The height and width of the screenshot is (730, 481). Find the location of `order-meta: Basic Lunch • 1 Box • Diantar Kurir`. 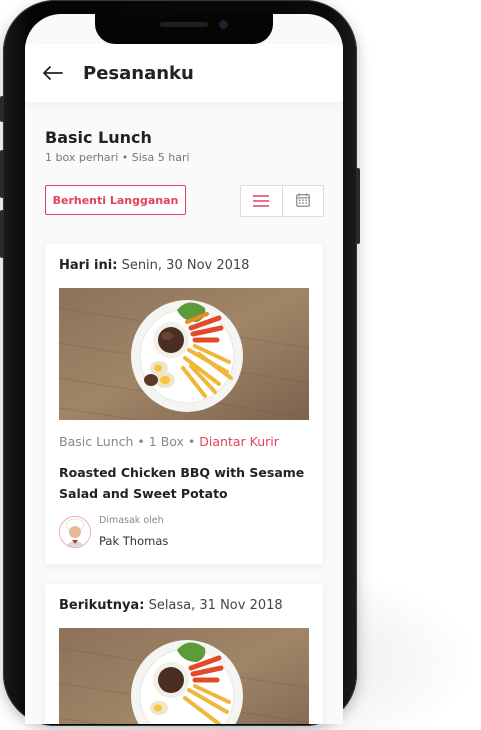

order-meta: Basic Lunch • 1 Box • Diantar Kurir is located at coordinates (169, 441).